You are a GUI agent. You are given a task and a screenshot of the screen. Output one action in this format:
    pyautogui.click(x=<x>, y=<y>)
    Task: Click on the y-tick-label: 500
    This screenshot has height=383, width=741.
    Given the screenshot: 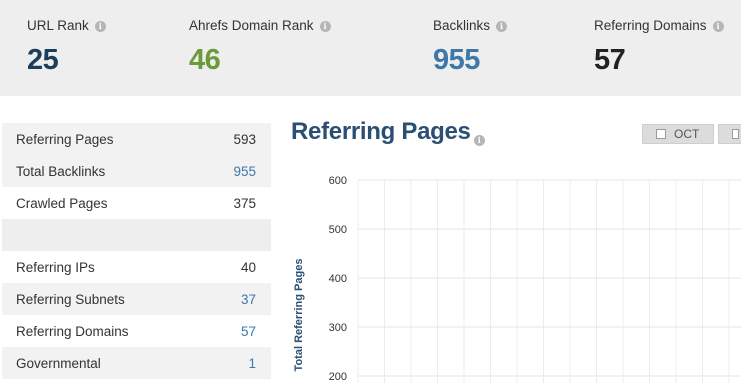 What is the action you would take?
    pyautogui.click(x=338, y=230)
    